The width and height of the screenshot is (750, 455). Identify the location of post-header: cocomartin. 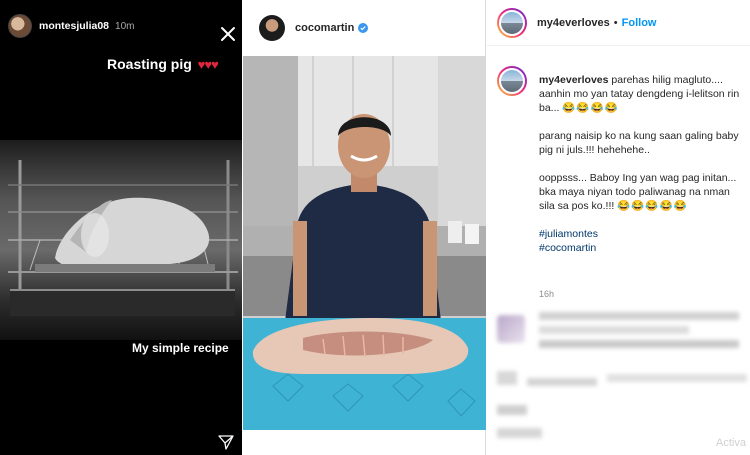
(364, 28).